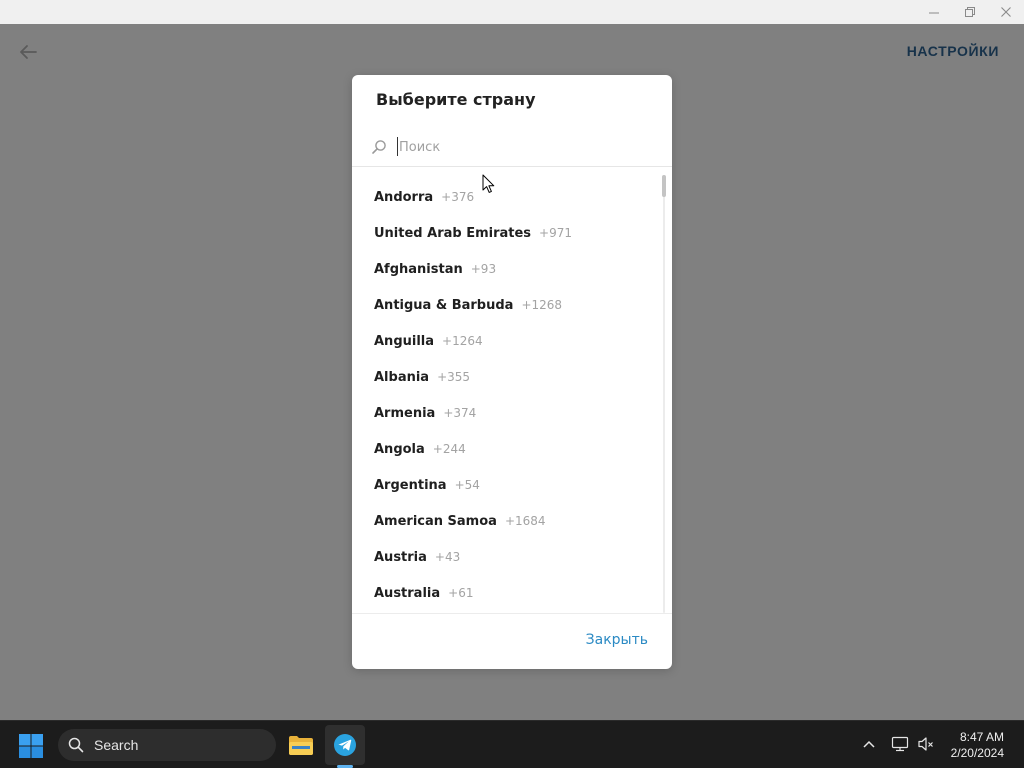  I want to click on country-dial-code: +61, so click(461, 593).